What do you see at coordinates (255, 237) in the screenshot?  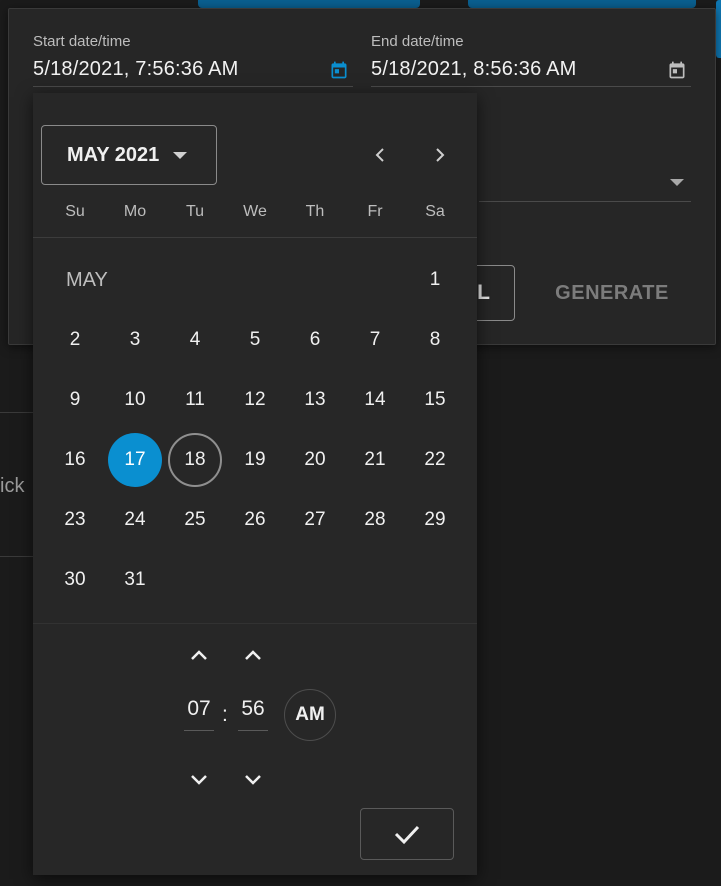 I see `weekday-divider` at bounding box center [255, 237].